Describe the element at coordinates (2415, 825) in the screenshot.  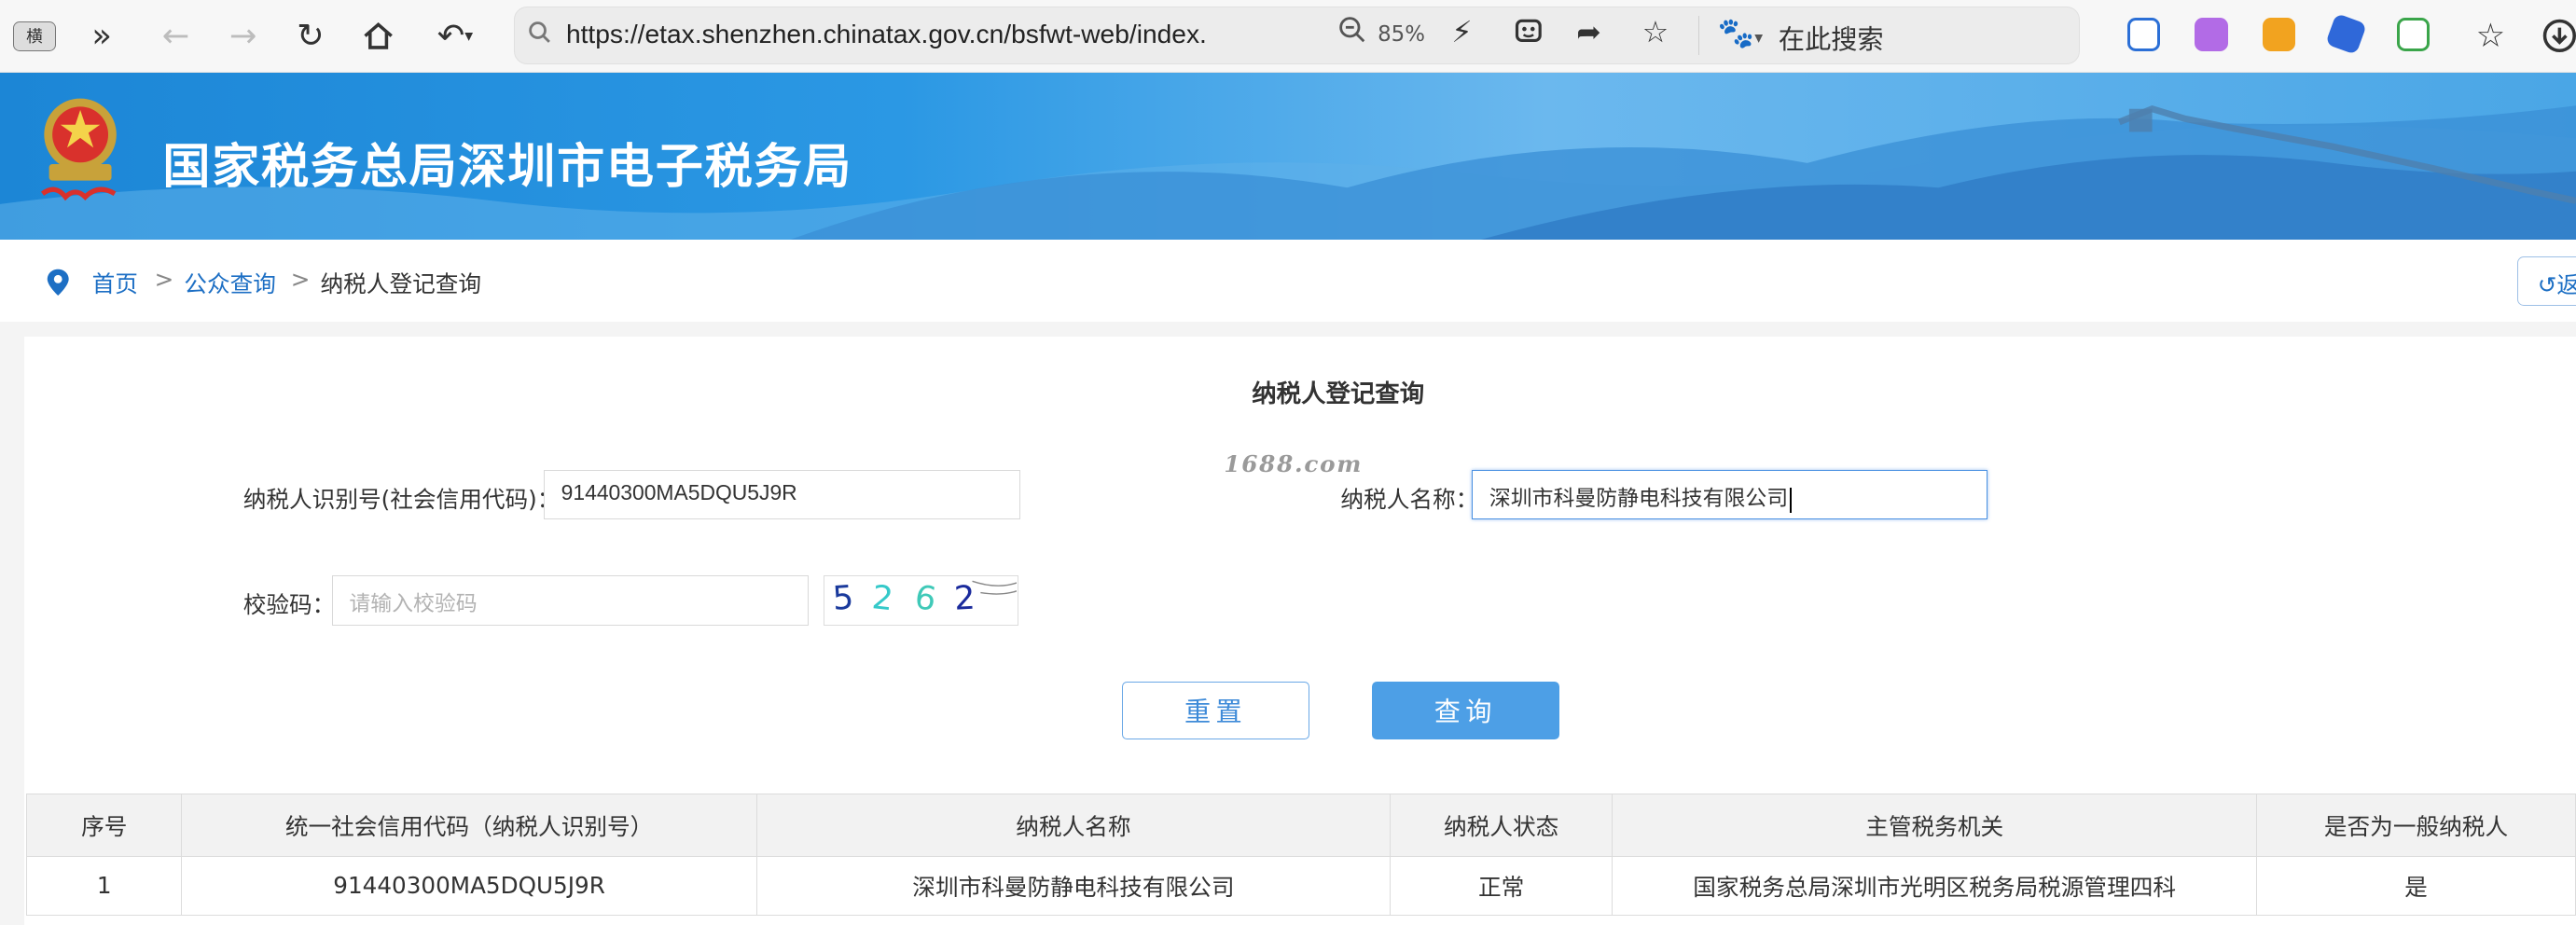
I see `column-header: 是否为一般纳税人` at that location.